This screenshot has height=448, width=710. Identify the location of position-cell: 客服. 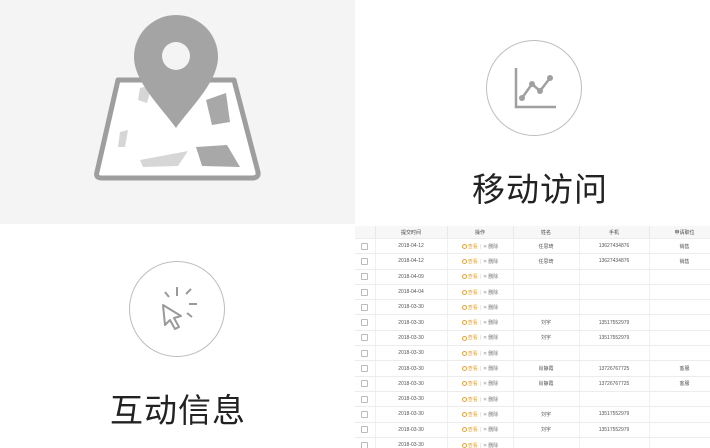
(679, 384).